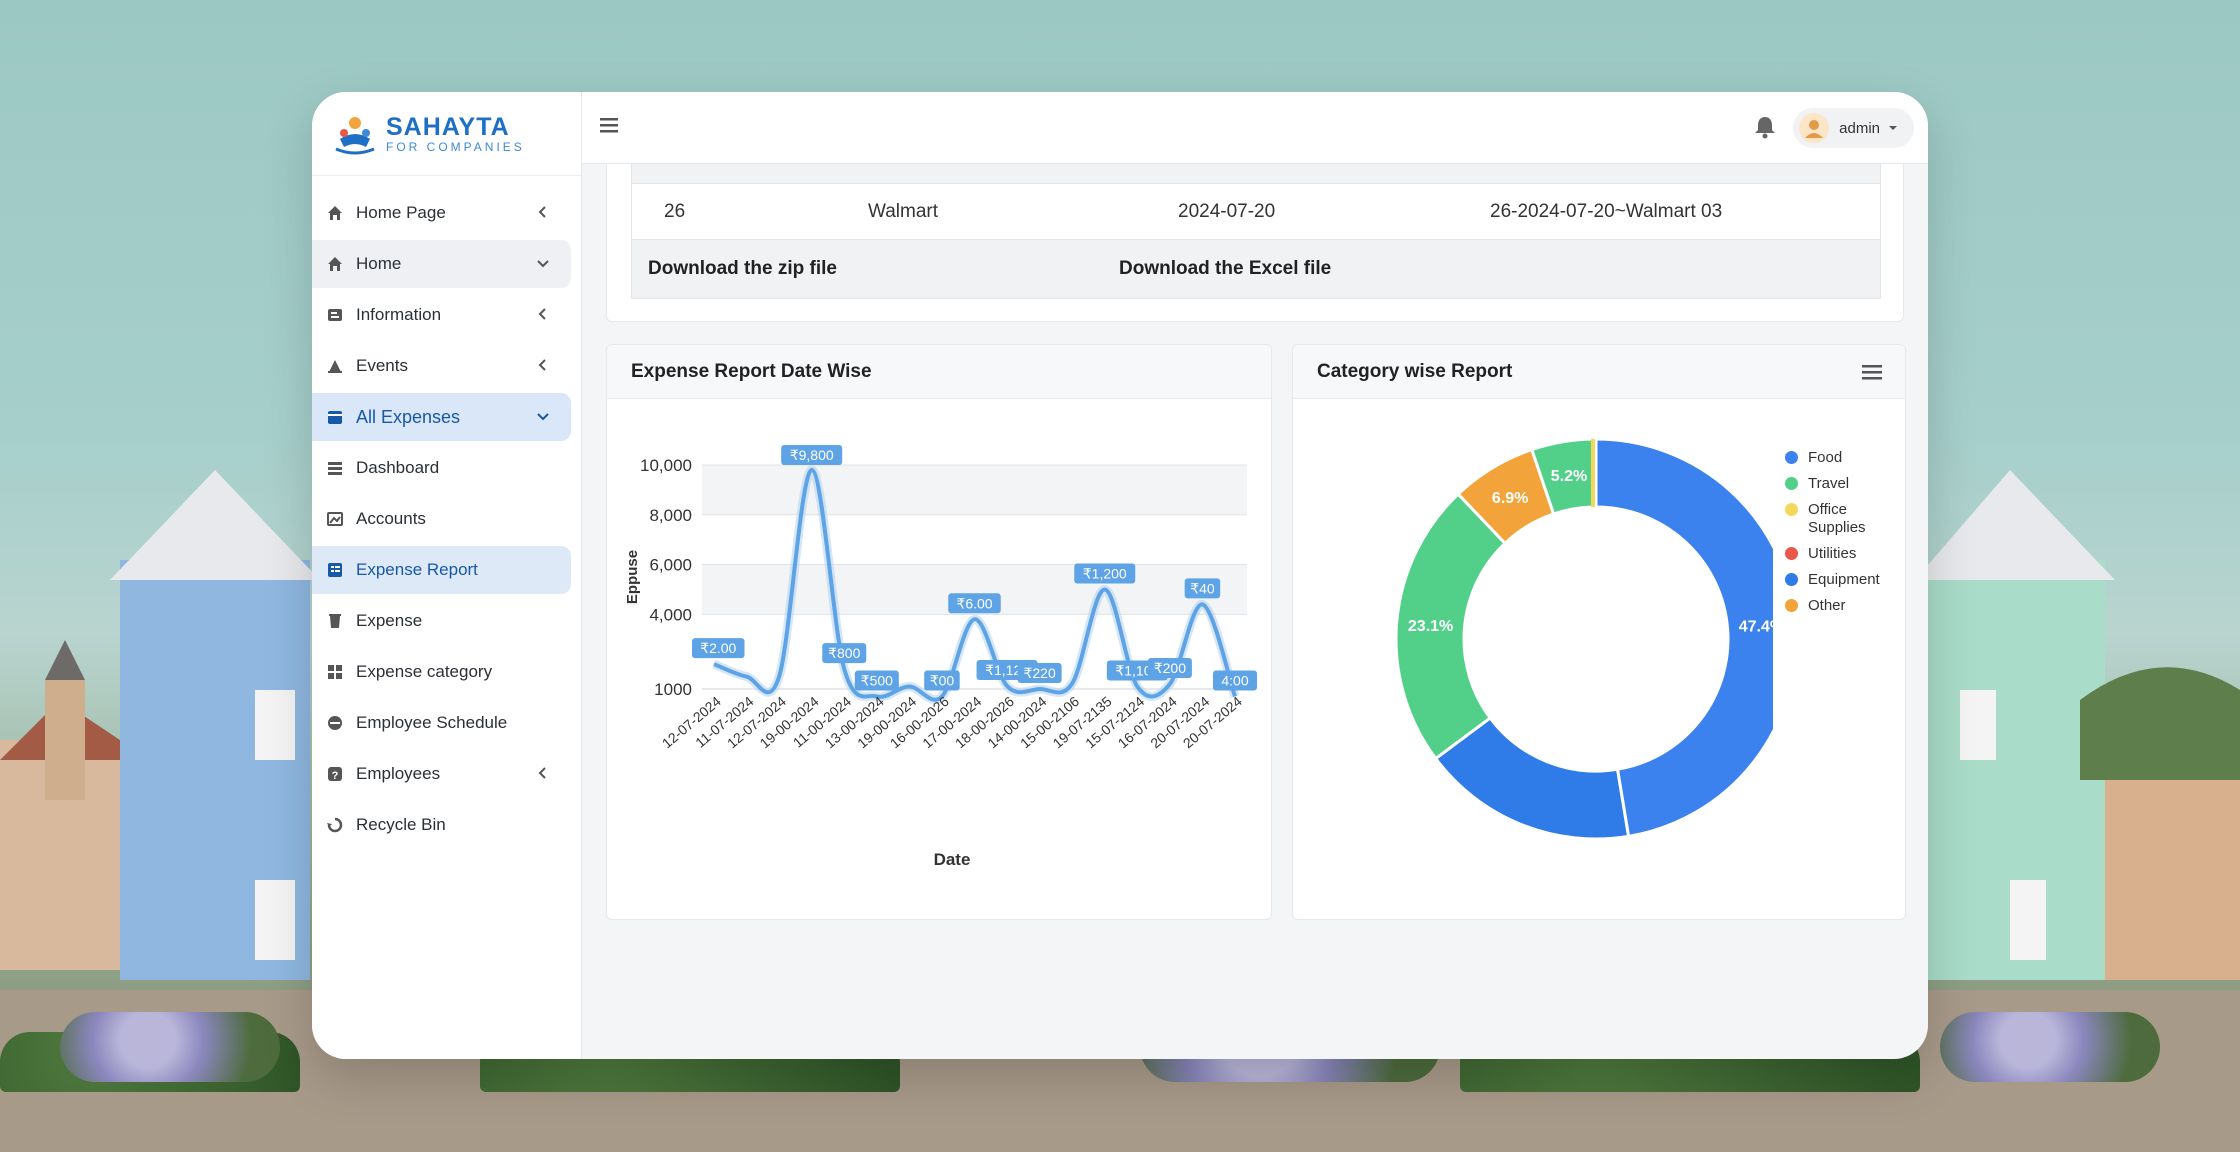  I want to click on data-label: ₹40, so click(1202, 588).